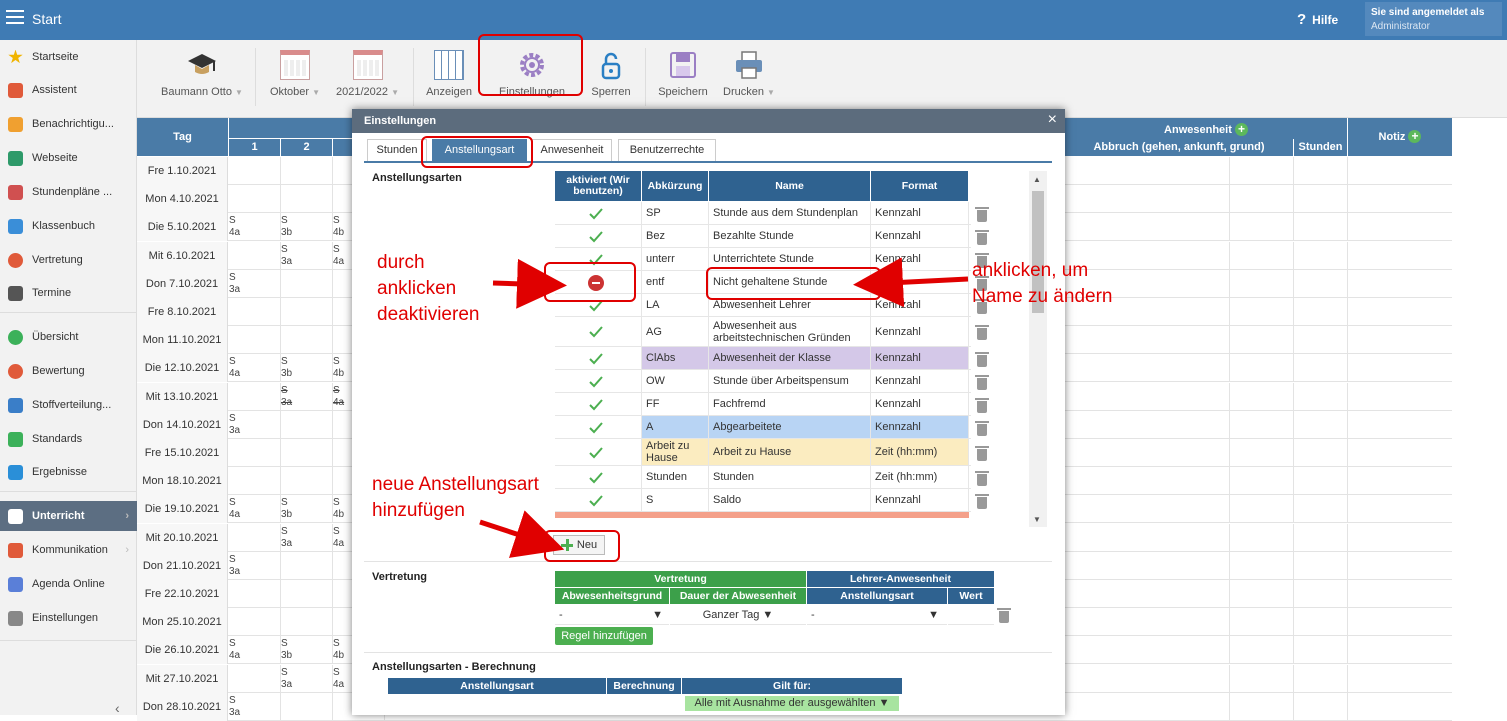  I want to click on list-item: A Abgearbeitete Kennzahl, so click(772, 427).